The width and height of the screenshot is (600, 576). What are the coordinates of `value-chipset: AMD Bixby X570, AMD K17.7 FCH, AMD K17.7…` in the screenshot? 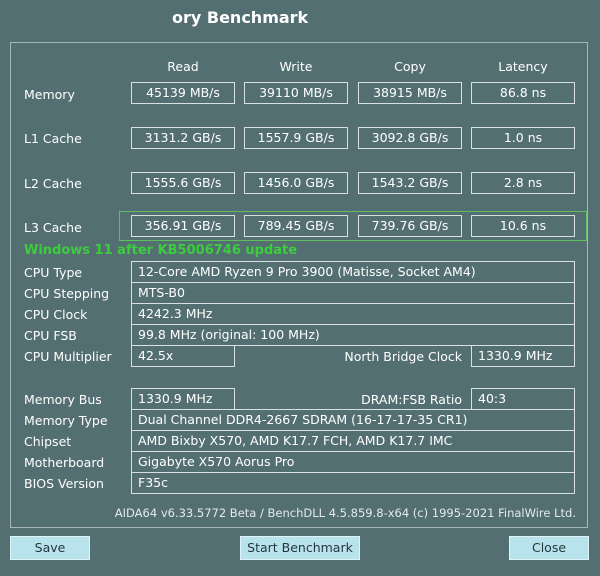 It's located at (353, 441).